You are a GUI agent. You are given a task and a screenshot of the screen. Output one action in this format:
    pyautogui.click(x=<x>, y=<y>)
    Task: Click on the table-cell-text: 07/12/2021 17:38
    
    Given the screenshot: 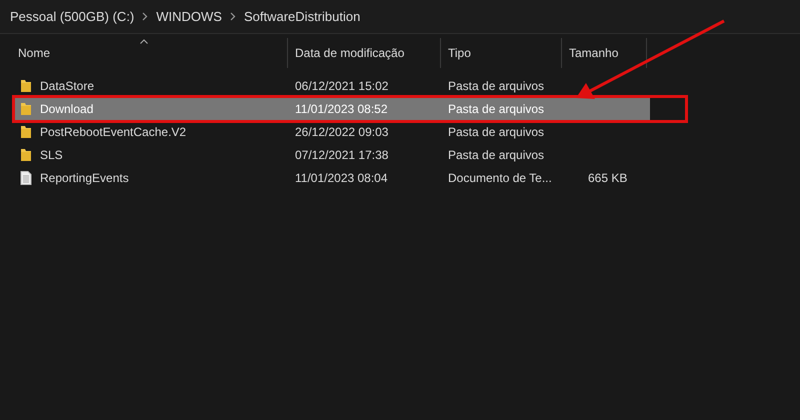 What is the action you would take?
    pyautogui.click(x=341, y=155)
    